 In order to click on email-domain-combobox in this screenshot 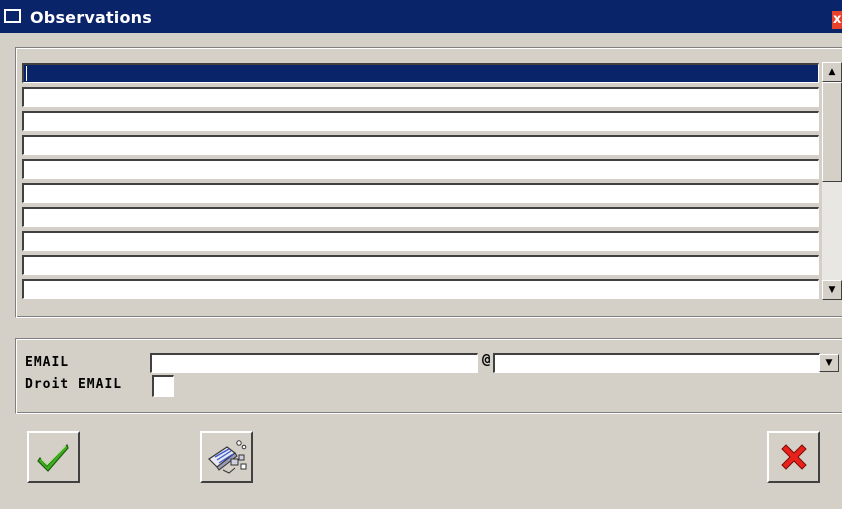, I will do `click(656, 363)`.